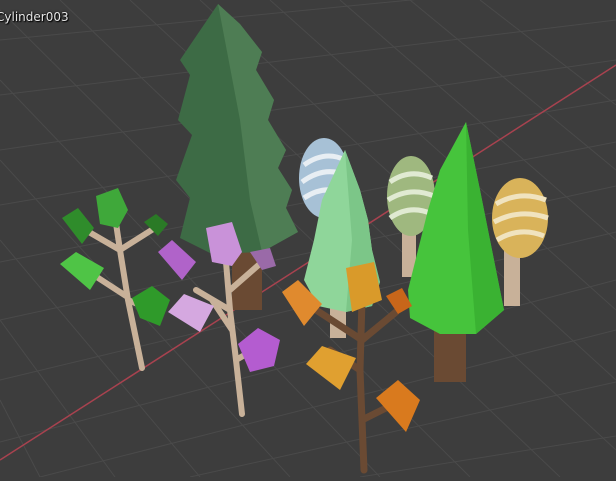 The width and height of the screenshot is (616, 481). I want to click on purple-leaf-branch-tree, so click(219, 319).